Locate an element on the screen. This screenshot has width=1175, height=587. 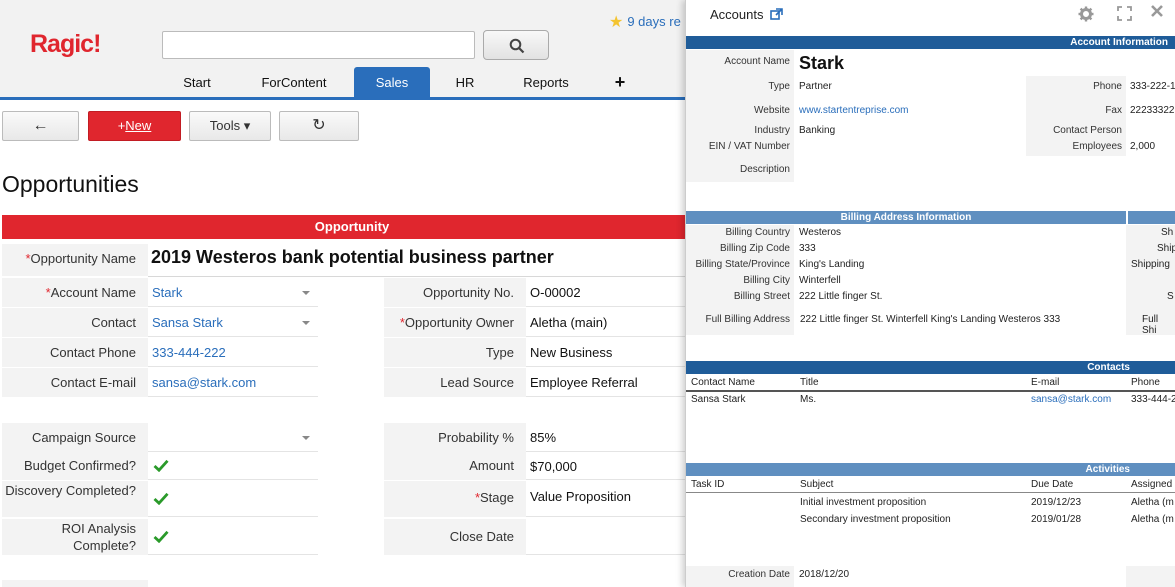
account-name-value: Stark is located at coordinates (821, 63).